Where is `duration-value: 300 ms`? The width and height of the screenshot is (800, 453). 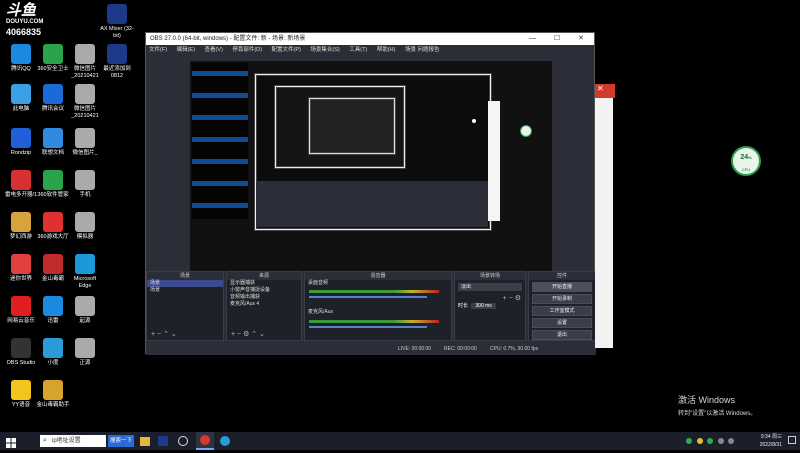 duration-value: 300 ms is located at coordinates (483, 306).